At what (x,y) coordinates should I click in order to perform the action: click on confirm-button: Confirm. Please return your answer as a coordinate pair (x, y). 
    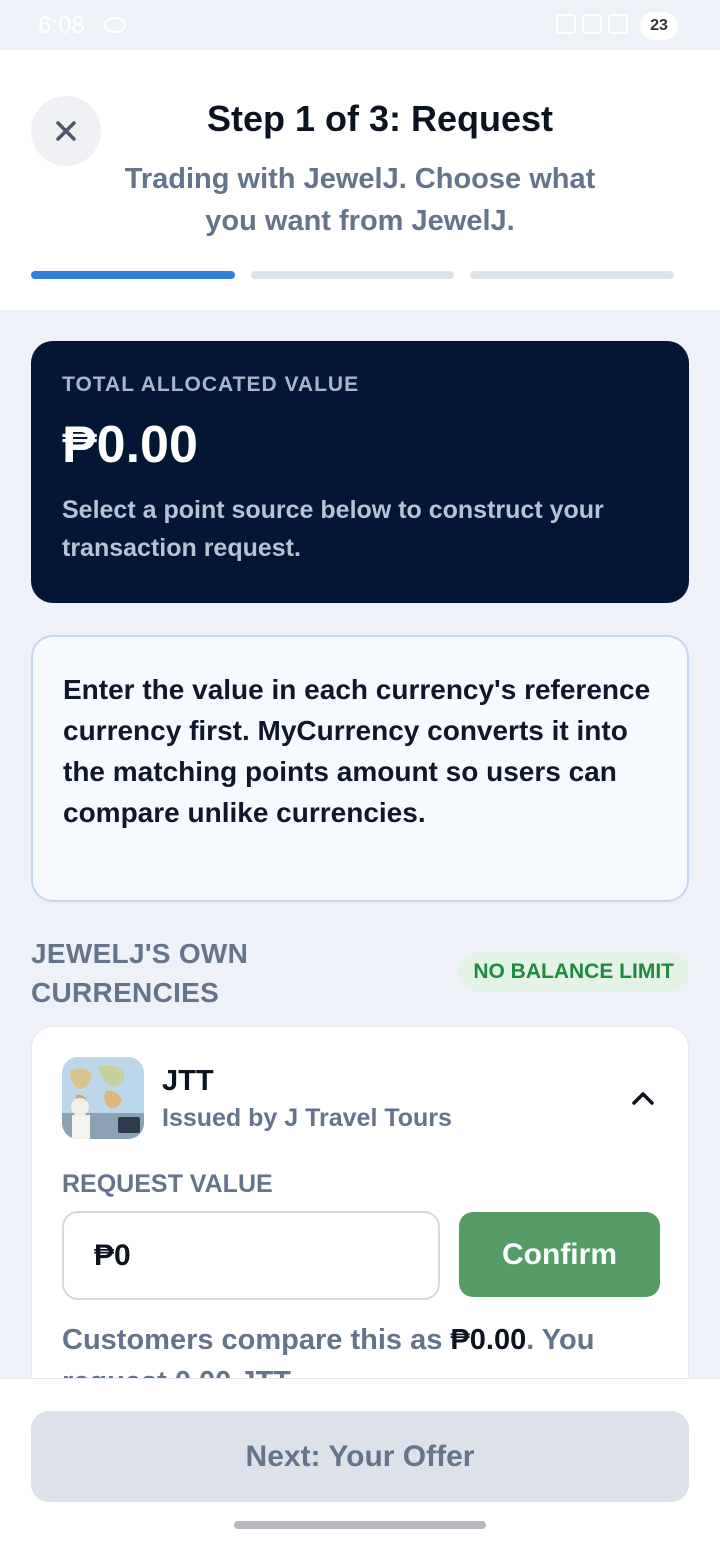
    Looking at the image, I should click on (559, 1254).